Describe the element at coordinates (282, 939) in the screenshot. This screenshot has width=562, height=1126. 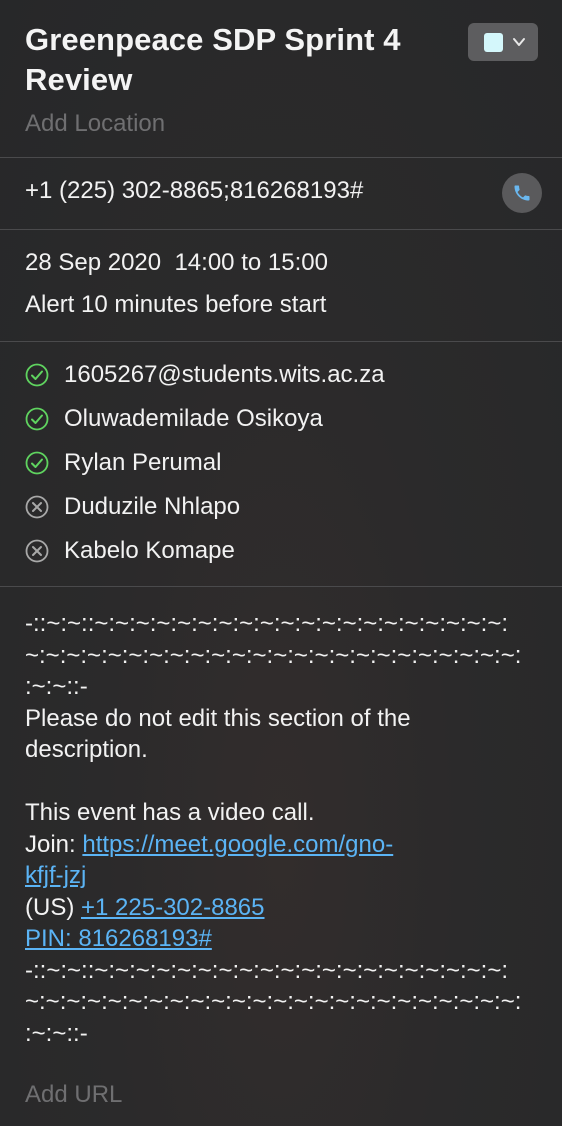
I see `pin-row: PIN: 816268193#` at that location.